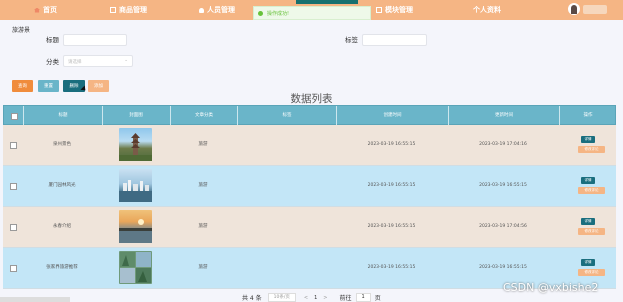  What do you see at coordinates (487, 10) in the screenshot?
I see `nav-item-profile: 个人资料` at bounding box center [487, 10].